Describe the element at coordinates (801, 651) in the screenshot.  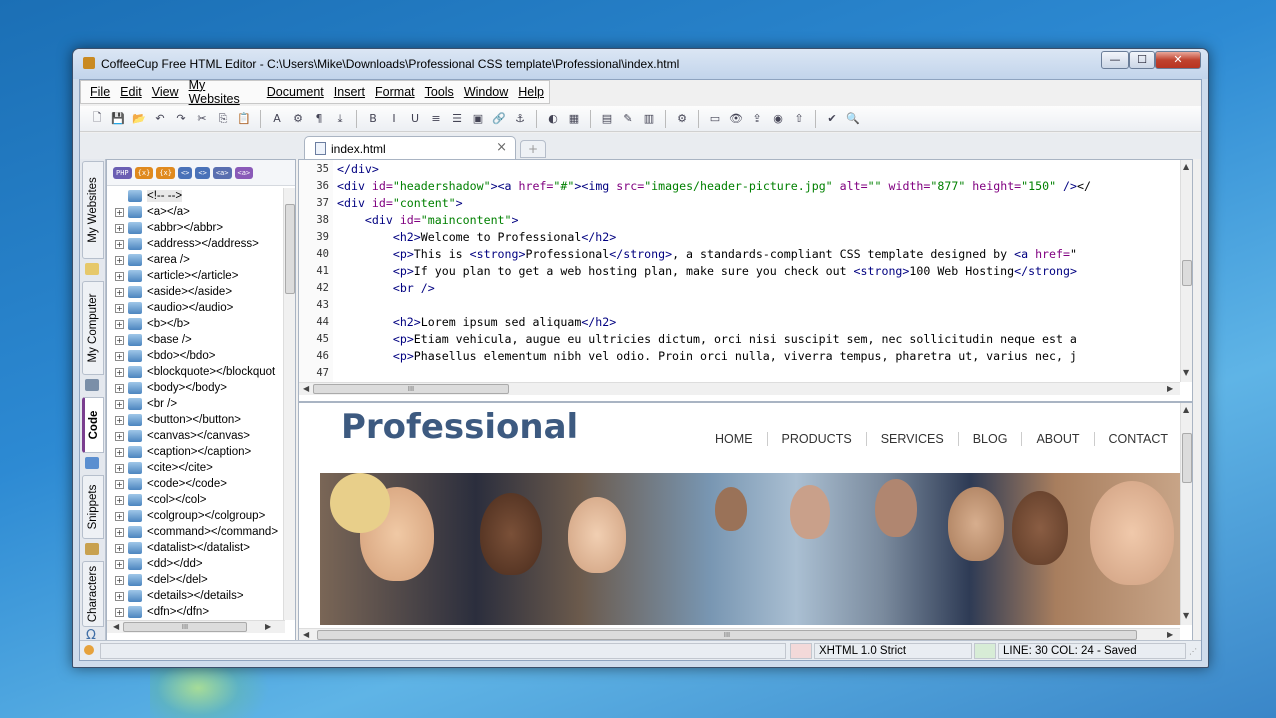
I see `validation-icon` at that location.